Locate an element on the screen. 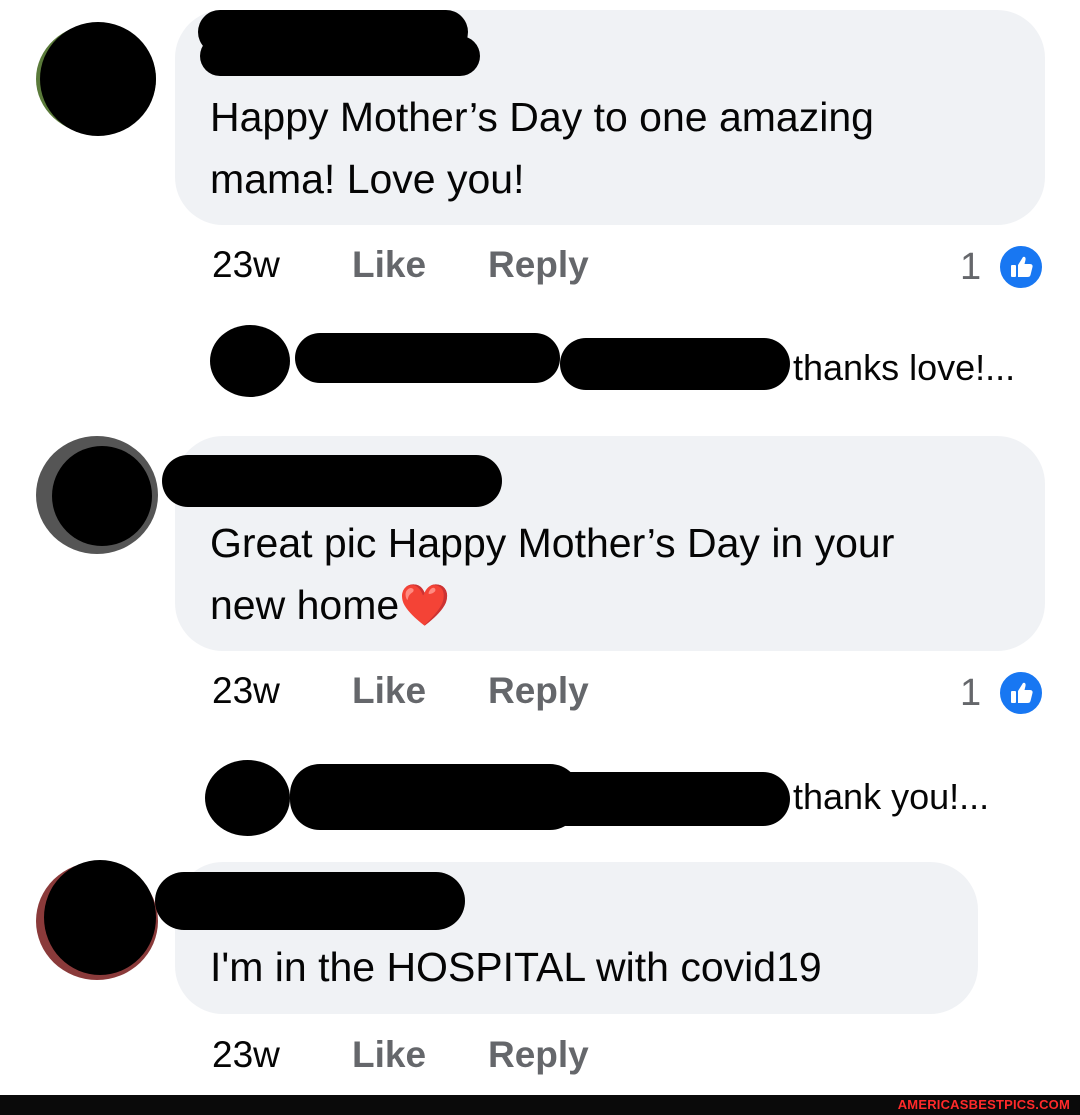 The height and width of the screenshot is (1115, 1080). watermark-brand: AMERICASBESTPICS.COM is located at coordinates (983, 1104).